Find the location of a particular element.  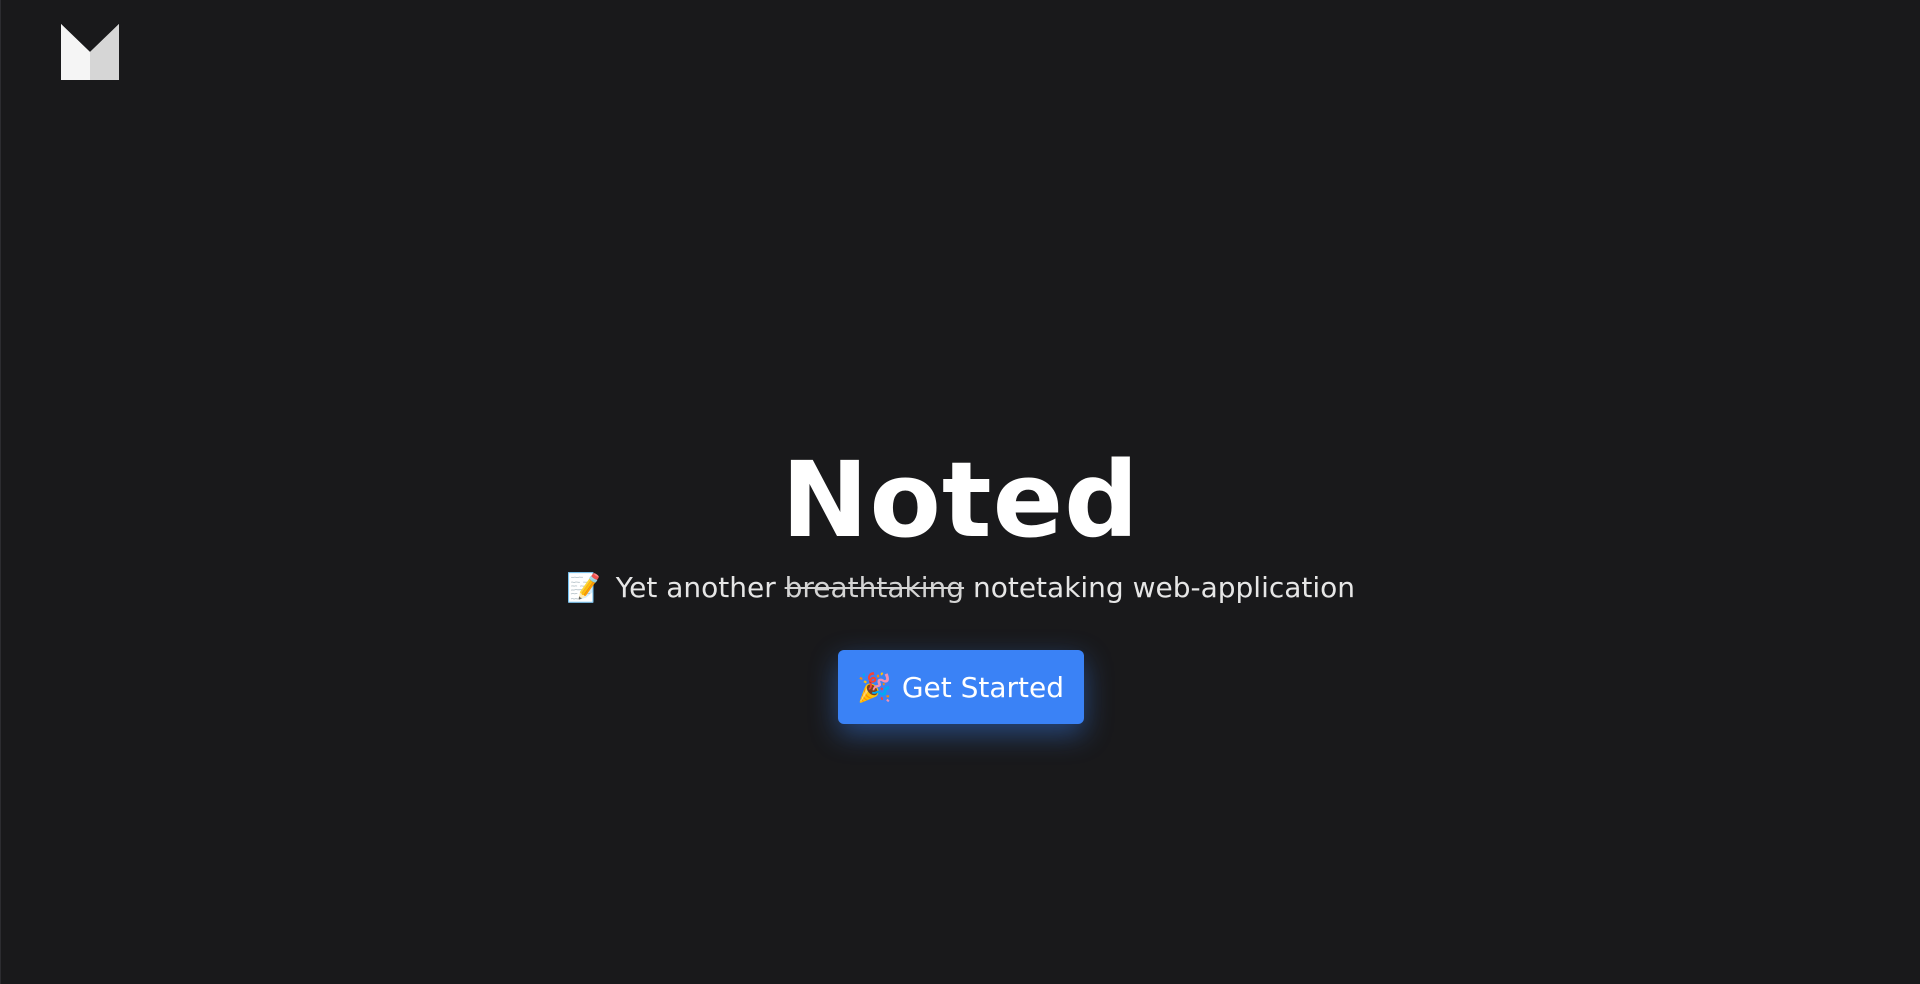

get-started-button: 🎉 Get Started is located at coordinates (960, 687).